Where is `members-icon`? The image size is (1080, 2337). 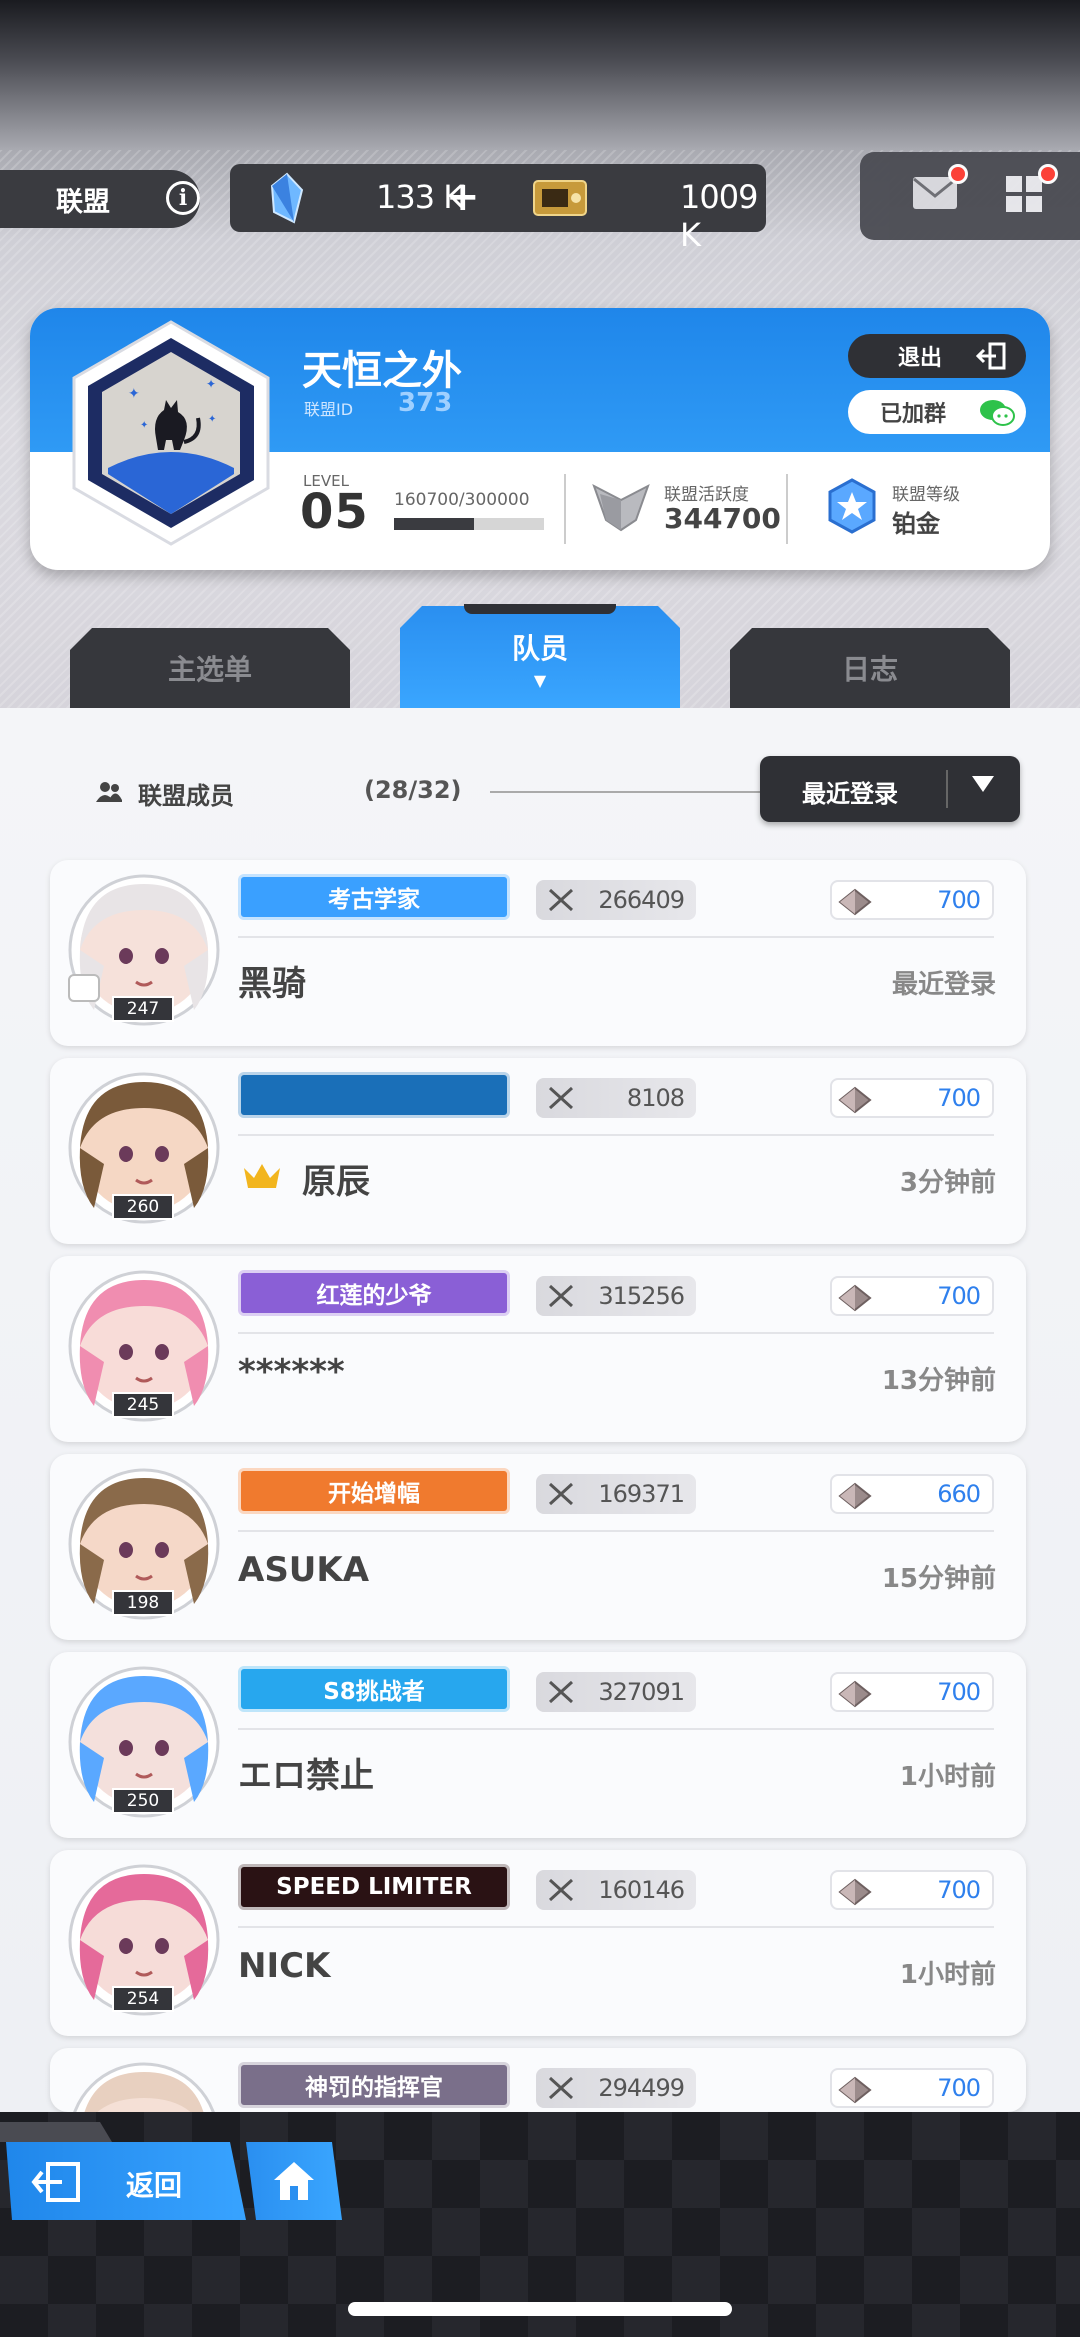 members-icon is located at coordinates (109, 792).